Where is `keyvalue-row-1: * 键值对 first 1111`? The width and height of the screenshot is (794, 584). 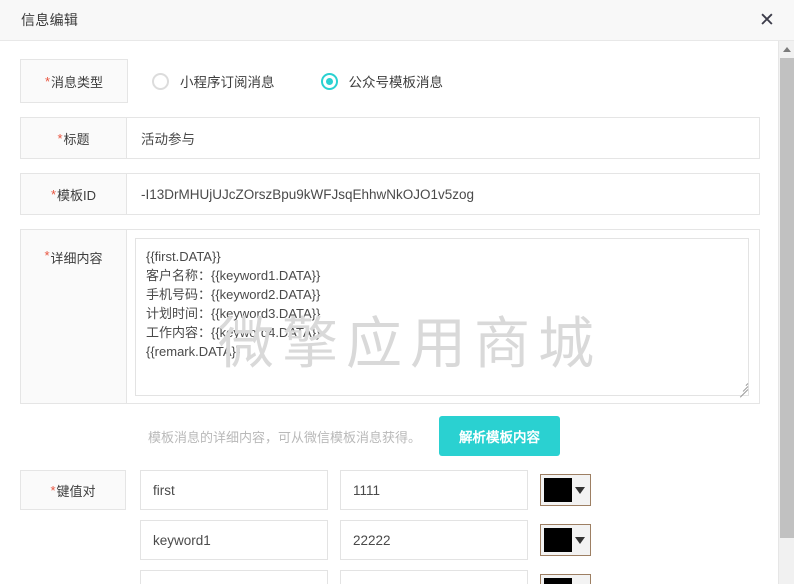
keyvalue-row-1: * 键值对 first 1111 is located at coordinates (390, 490).